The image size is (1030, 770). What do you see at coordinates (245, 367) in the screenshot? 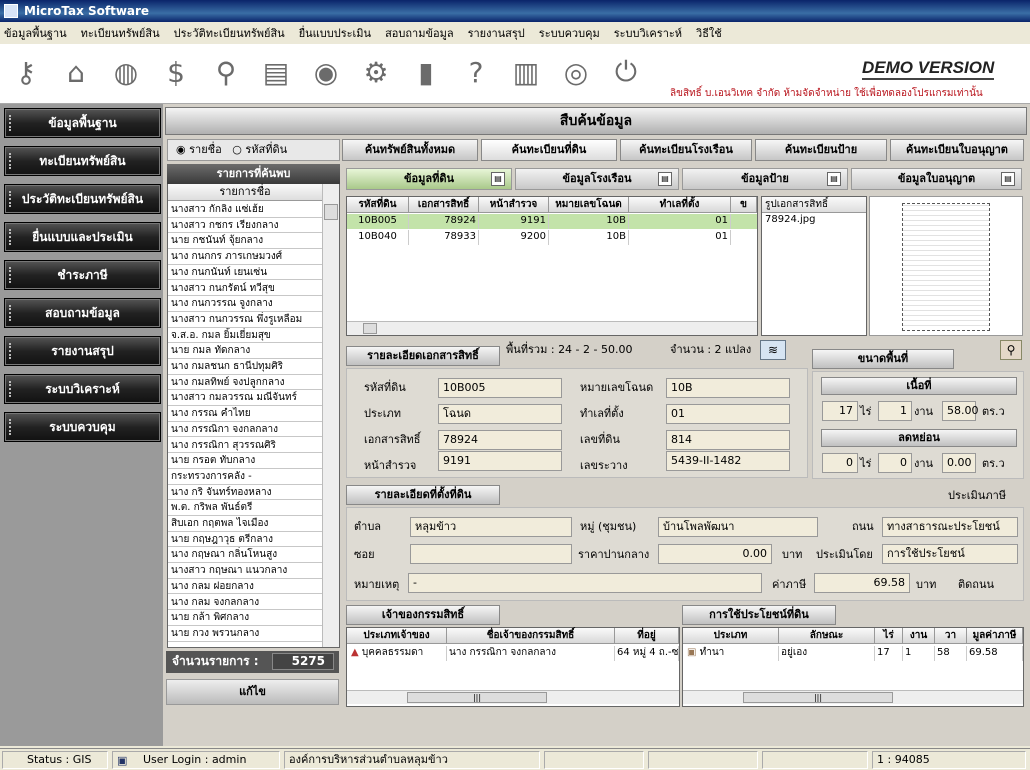
I see `list-item: นาง กมลชนก ธานีปทุมศิริ` at bounding box center [245, 367].